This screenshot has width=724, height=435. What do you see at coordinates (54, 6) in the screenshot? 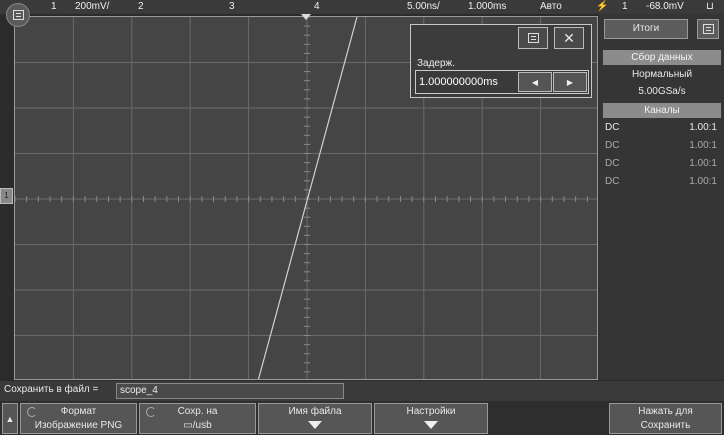
I see `channel-1-number: 1` at bounding box center [54, 6].